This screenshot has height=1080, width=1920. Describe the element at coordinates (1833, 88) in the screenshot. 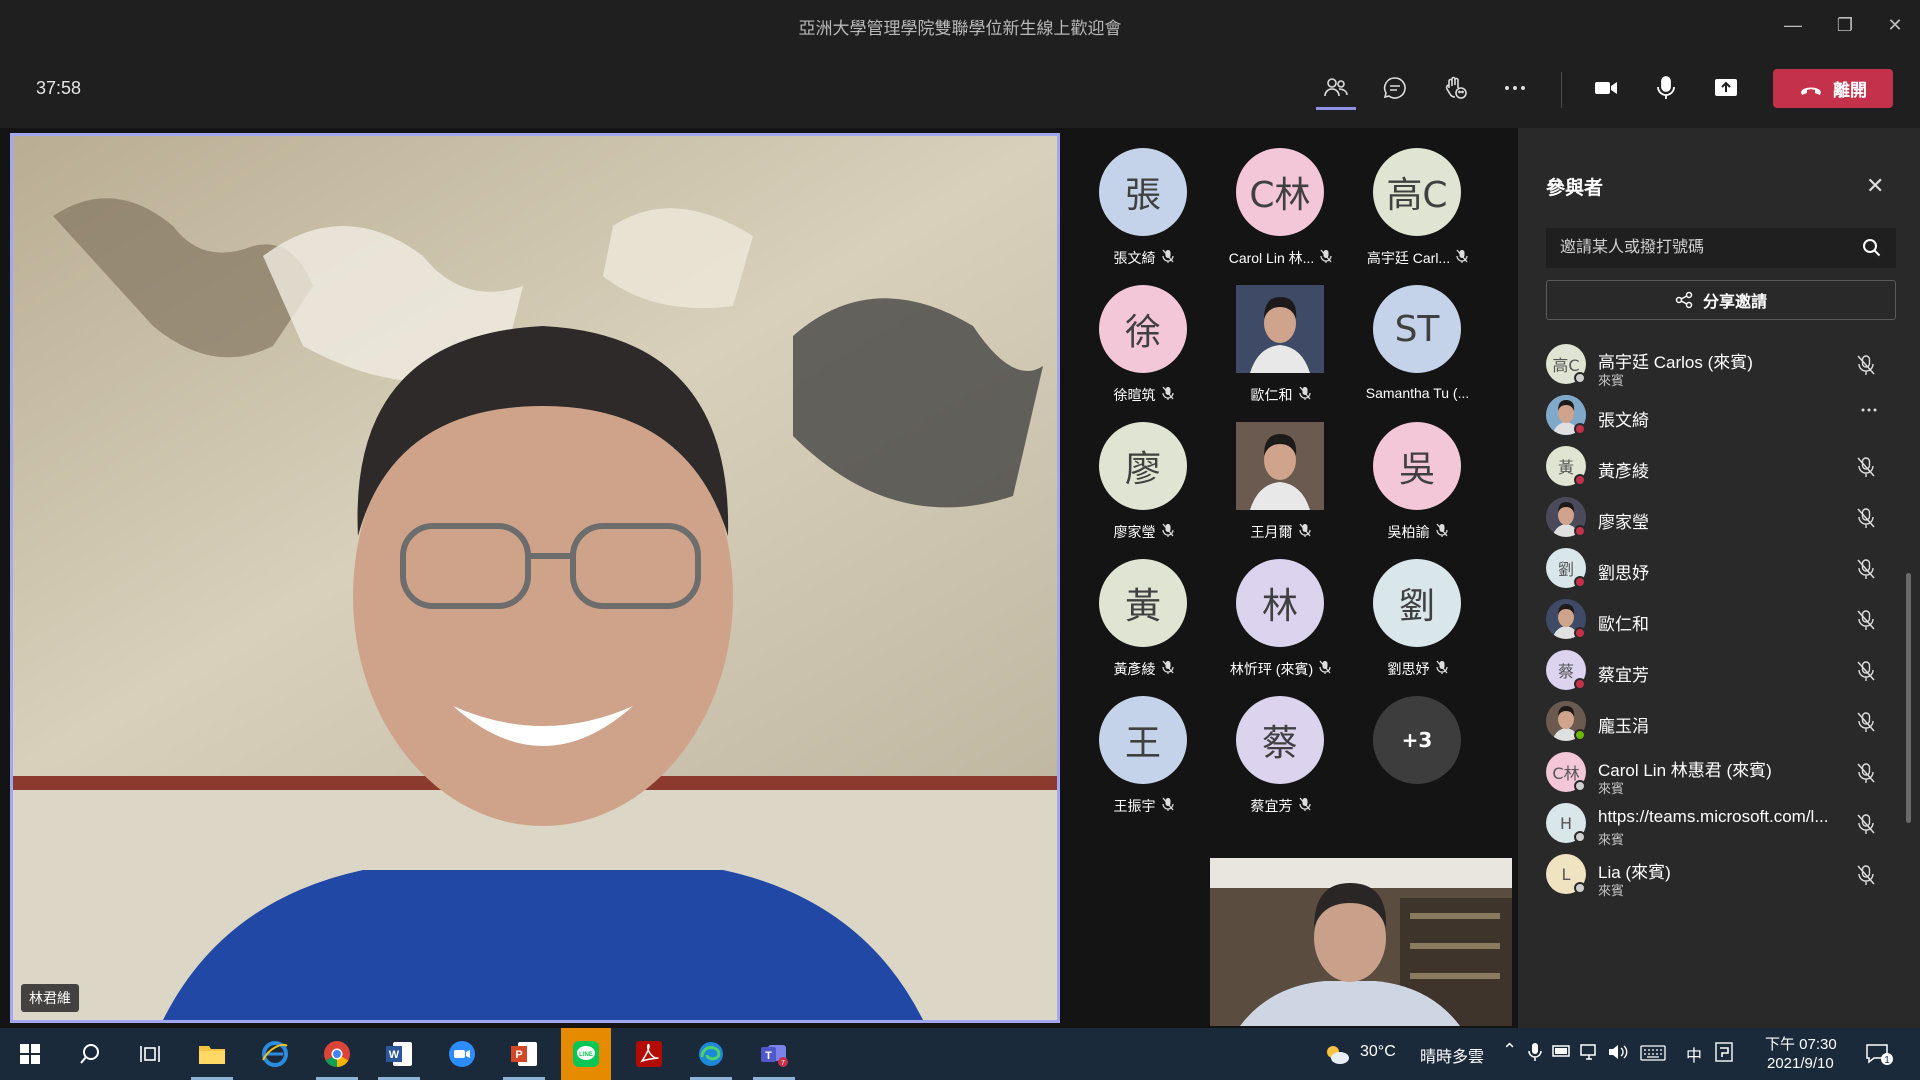

I see `leave-button: 離開` at that location.